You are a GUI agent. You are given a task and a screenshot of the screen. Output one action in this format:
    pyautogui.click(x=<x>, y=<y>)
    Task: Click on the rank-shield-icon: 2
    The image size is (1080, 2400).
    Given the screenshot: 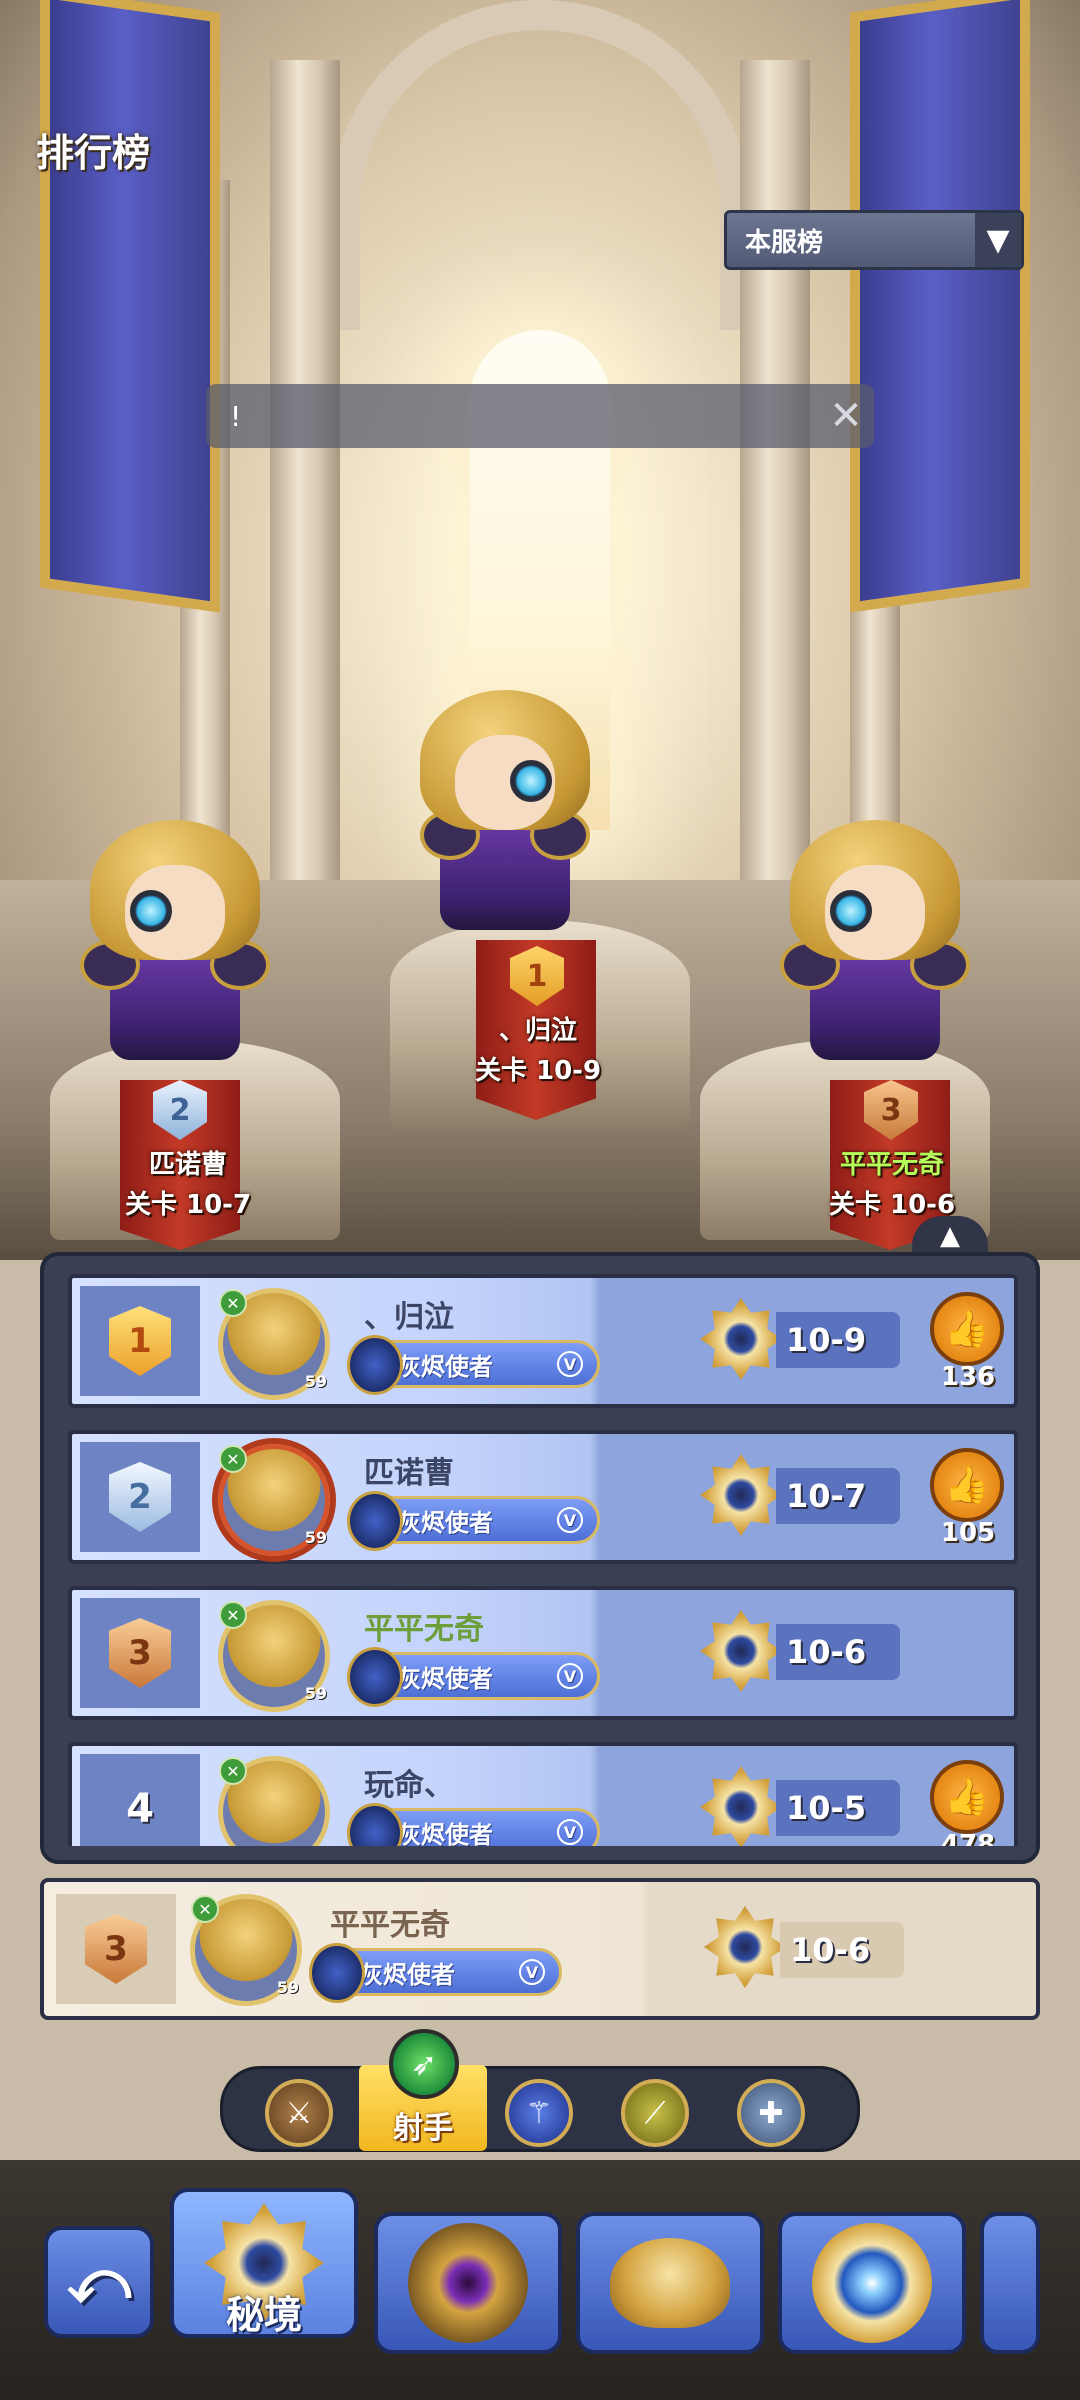 What is the action you would take?
    pyautogui.click(x=140, y=1497)
    